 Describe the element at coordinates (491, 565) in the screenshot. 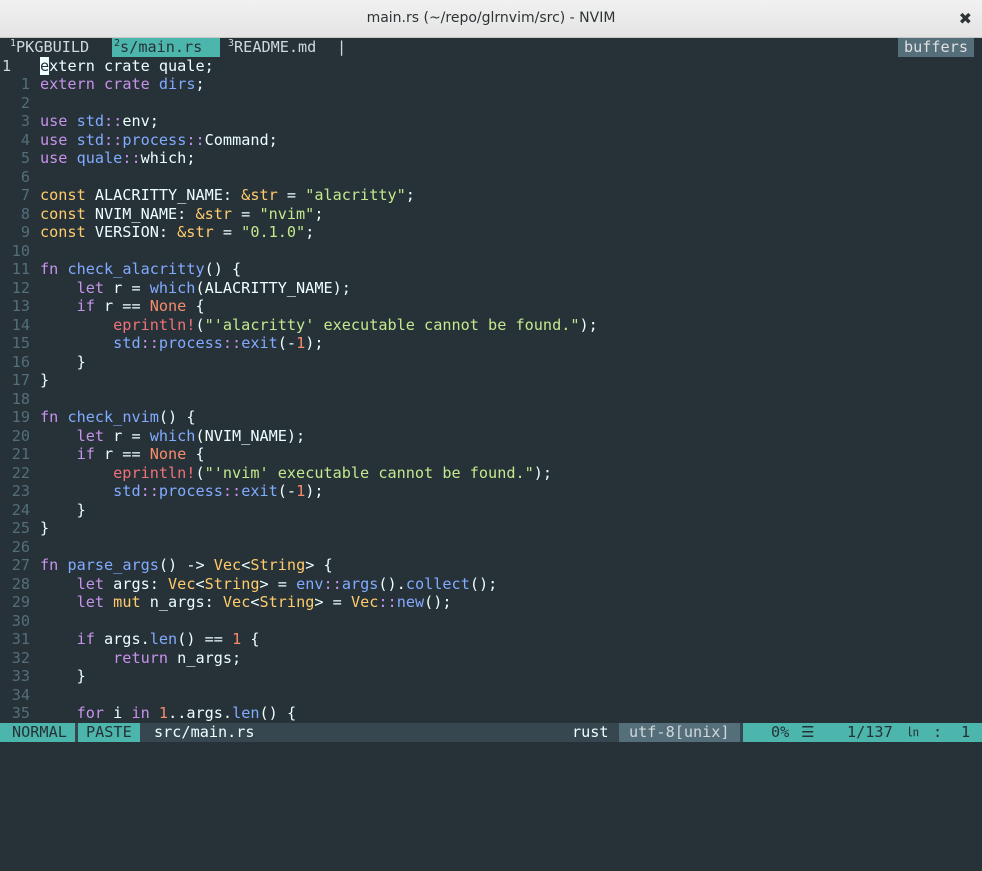

I see `code-line: 27 fn parse_args() -> Vec<String> {` at that location.